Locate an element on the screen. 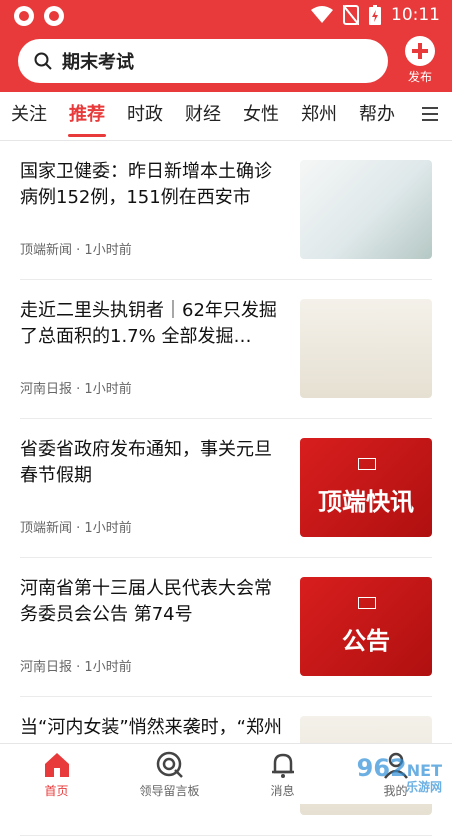 The width and height of the screenshot is (452, 836). nav-label: 领导留言板 is located at coordinates (169, 791).